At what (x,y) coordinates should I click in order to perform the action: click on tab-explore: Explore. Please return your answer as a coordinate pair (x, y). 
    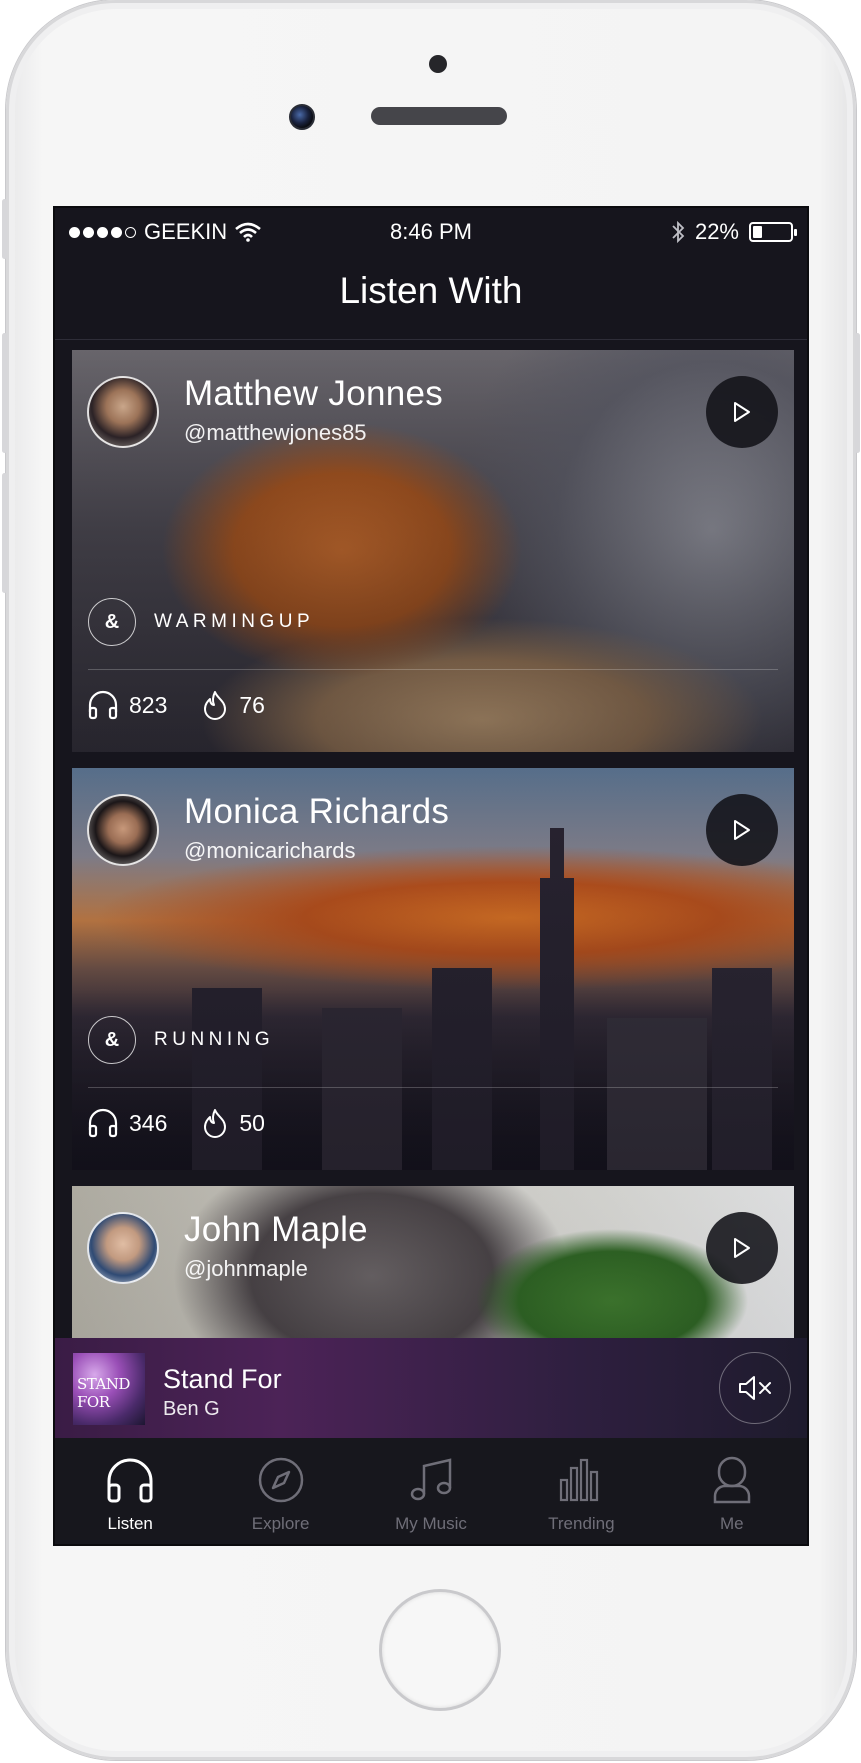
    Looking at the image, I should click on (280, 1491).